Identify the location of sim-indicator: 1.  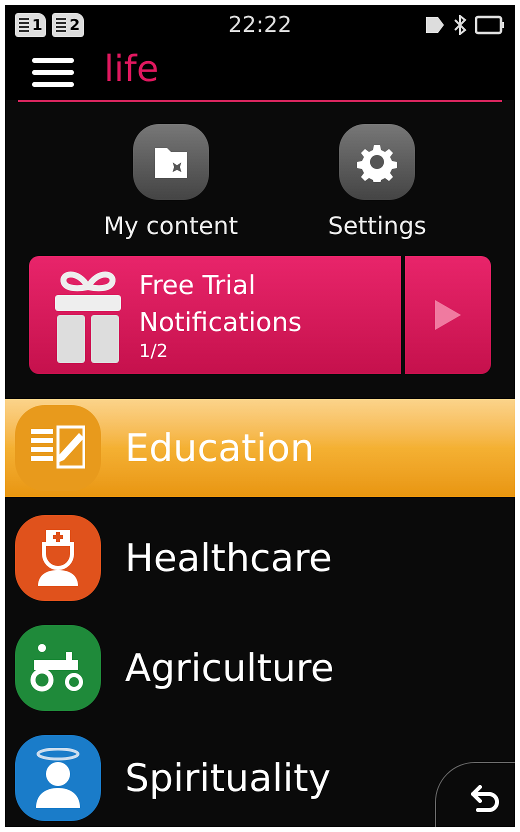
(30, 25).